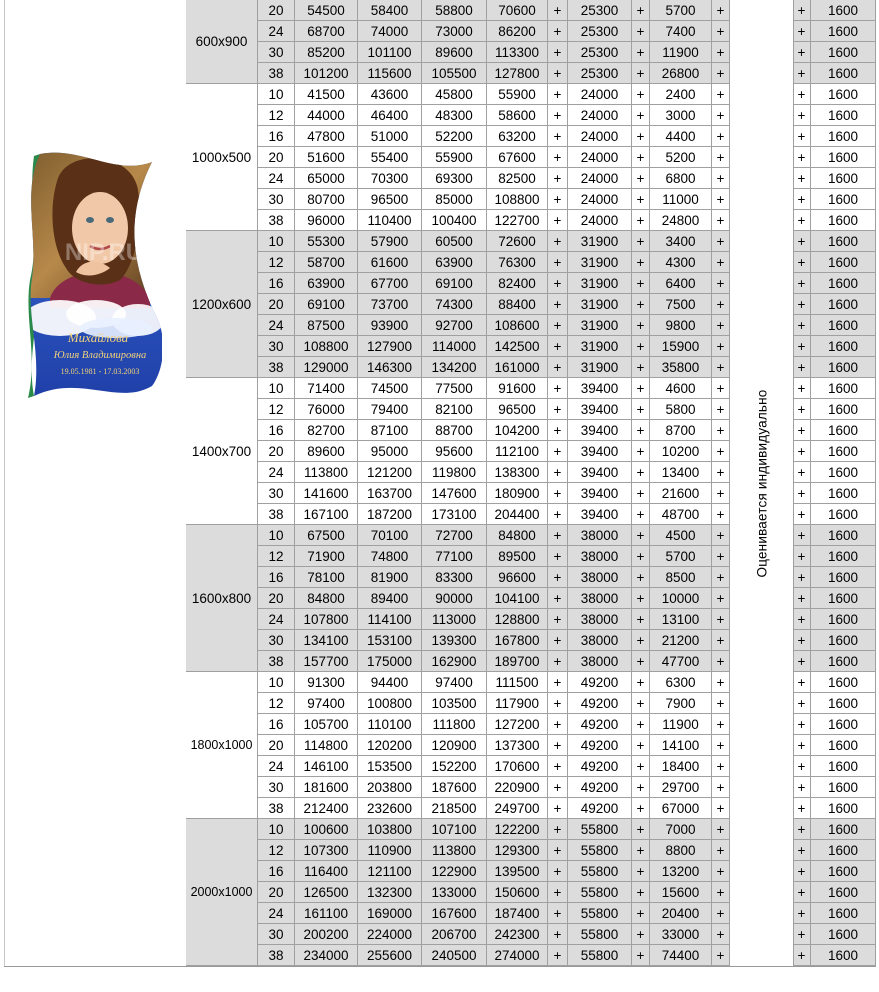 This screenshot has height=992, width=879. I want to click on price-cell: 74800, so click(390, 556).